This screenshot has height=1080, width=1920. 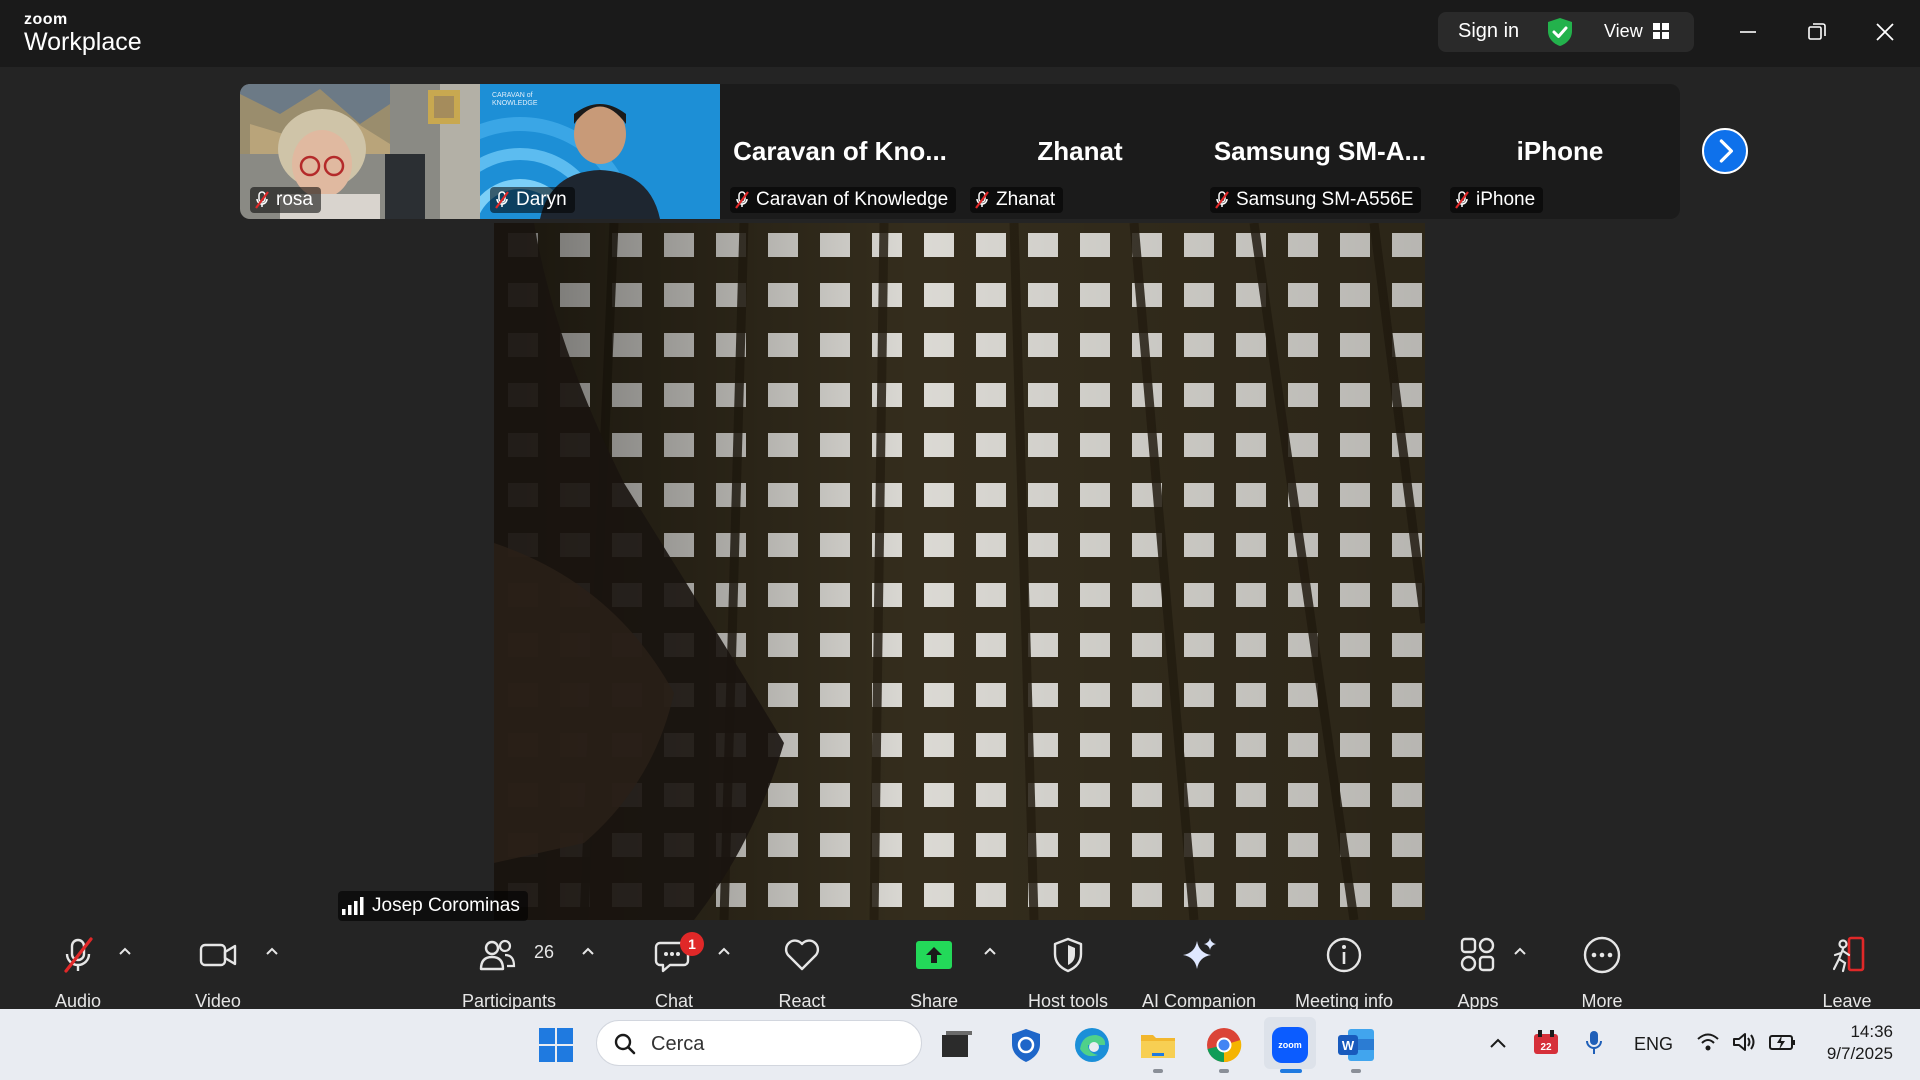 I want to click on participant-display-name: Zhanat, so click(x=1080, y=151).